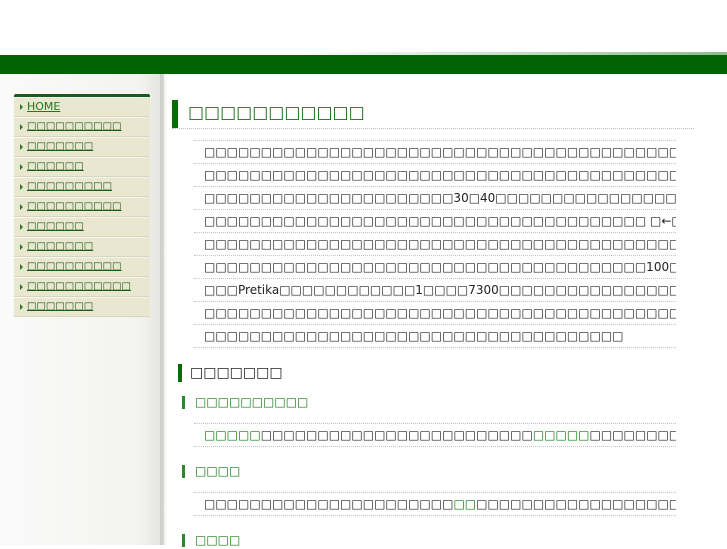 The image size is (727, 549). What do you see at coordinates (576, 504) in the screenshot?
I see `inline-text: □□□□□□□□□□□□□□□□□□□□□□□□□□□□□□□` at bounding box center [576, 504].